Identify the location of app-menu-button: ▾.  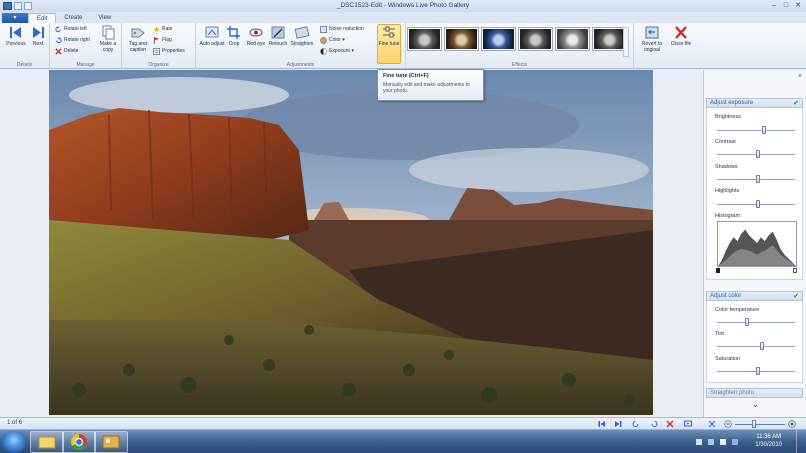
(15, 18).